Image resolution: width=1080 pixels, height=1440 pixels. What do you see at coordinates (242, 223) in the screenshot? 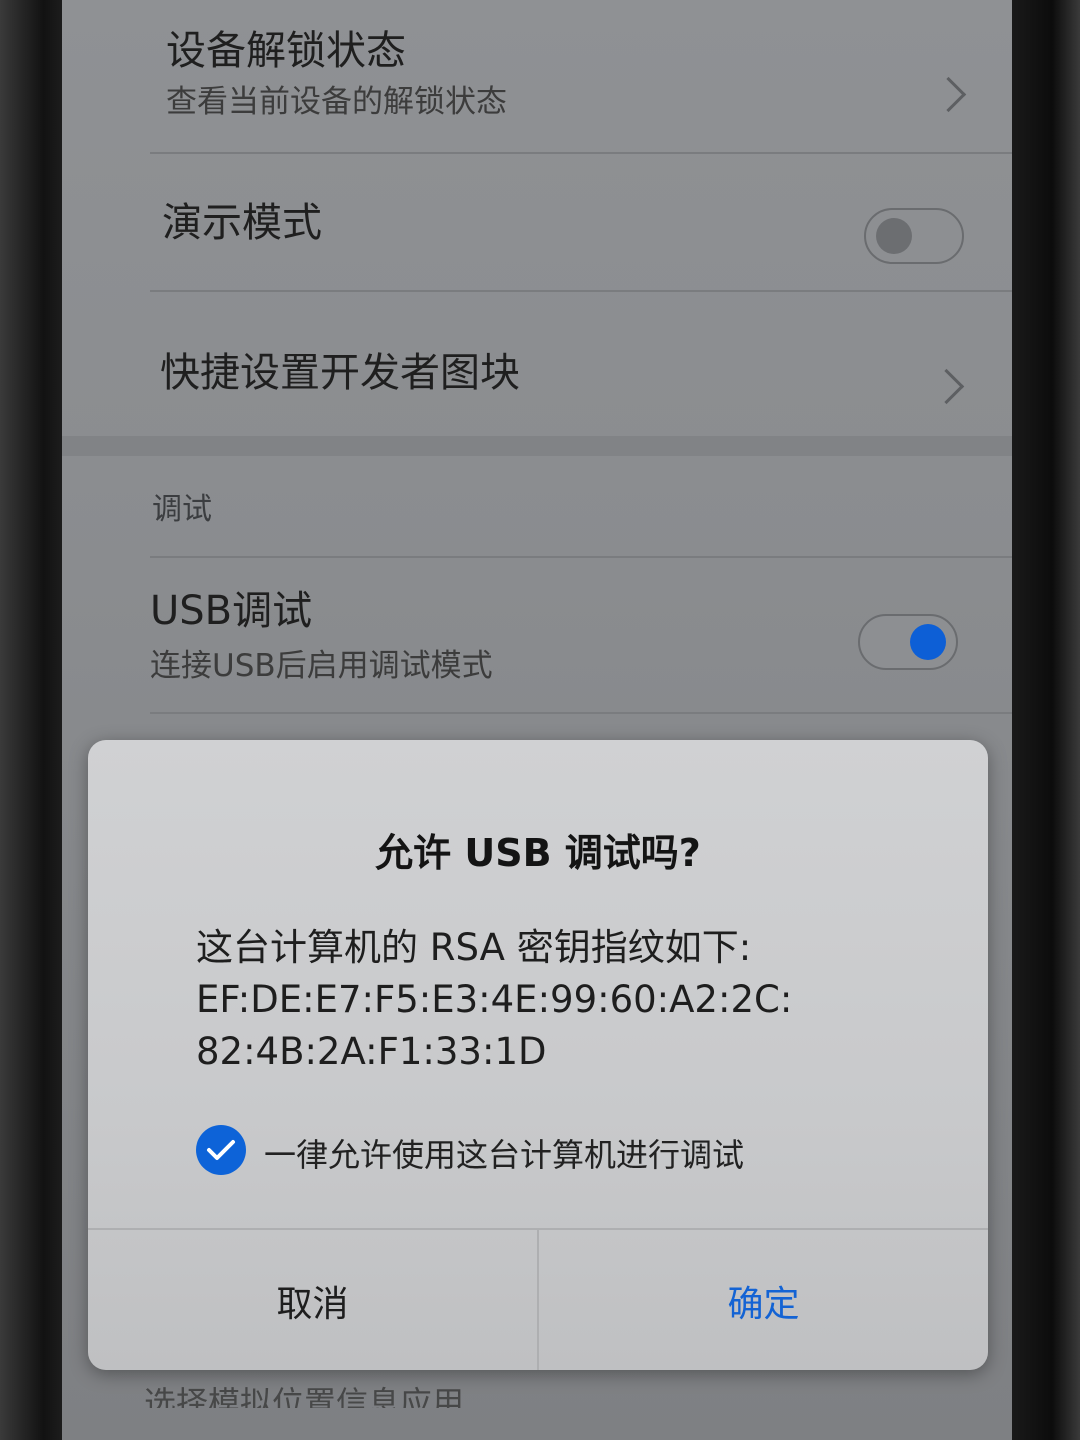
I see `demo-mode-title: 演示模式` at bounding box center [242, 223].